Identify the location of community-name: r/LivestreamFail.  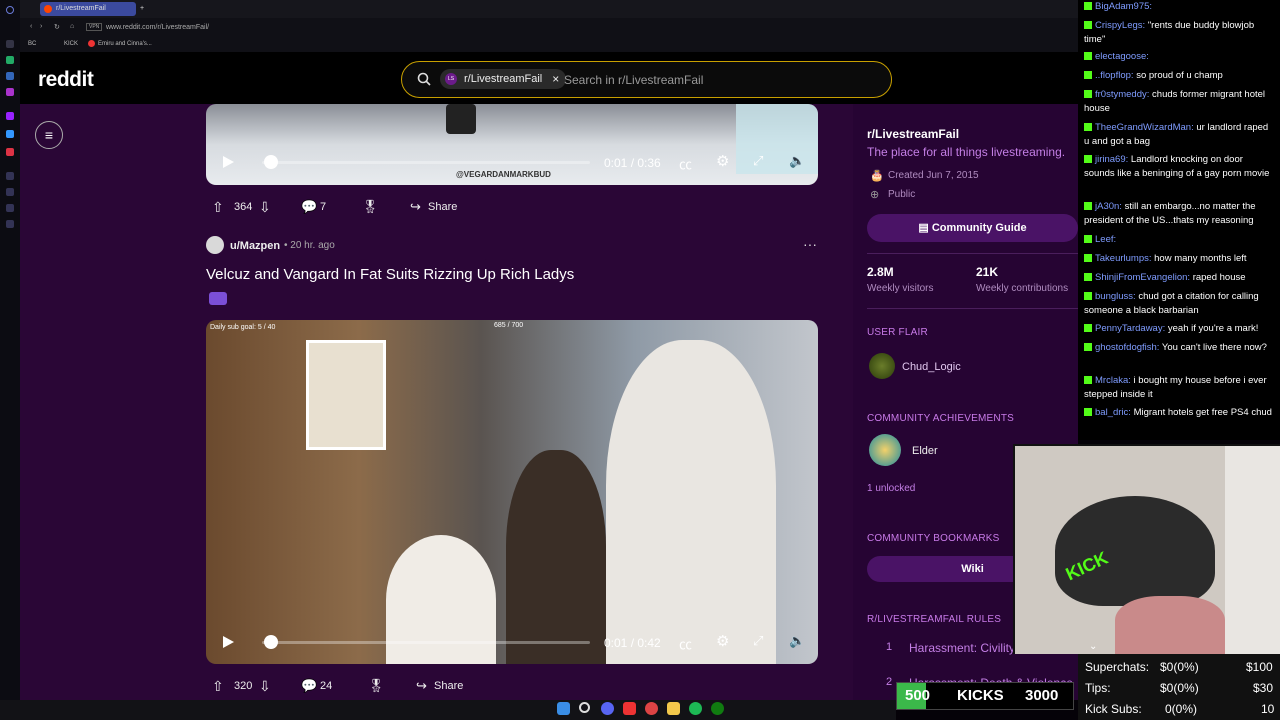
(913, 134).